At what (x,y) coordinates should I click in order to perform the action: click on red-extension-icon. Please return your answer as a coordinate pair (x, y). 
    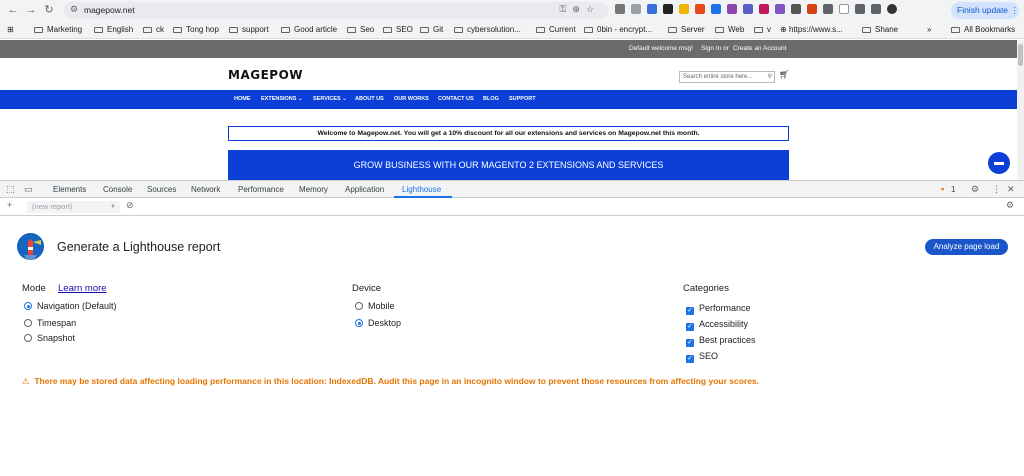
    Looking at the image, I should click on (812, 9).